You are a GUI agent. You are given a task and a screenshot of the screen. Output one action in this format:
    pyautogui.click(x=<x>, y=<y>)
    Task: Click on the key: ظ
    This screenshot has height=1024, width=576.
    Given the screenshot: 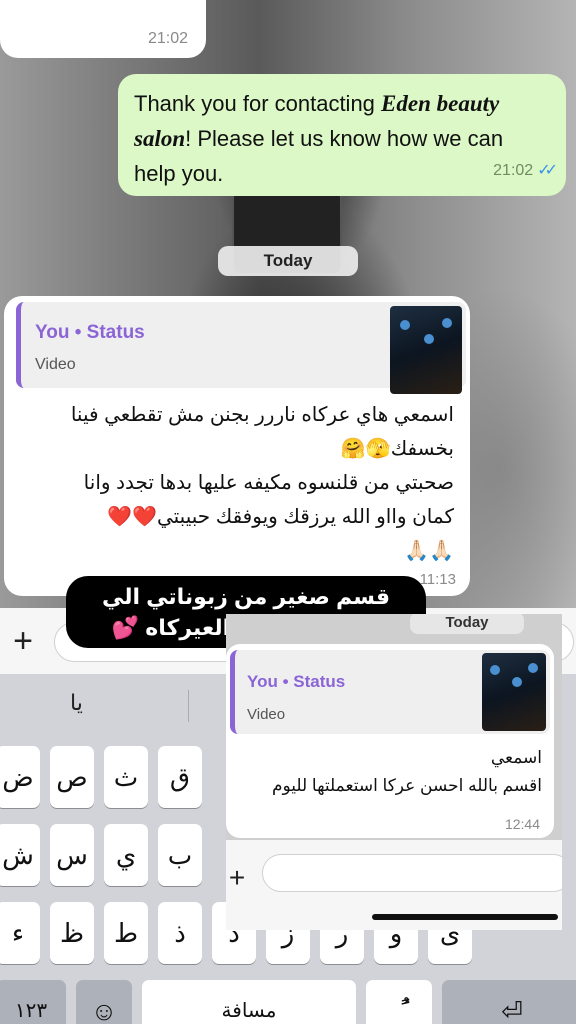 What is the action you would take?
    pyautogui.click(x=72, y=933)
    